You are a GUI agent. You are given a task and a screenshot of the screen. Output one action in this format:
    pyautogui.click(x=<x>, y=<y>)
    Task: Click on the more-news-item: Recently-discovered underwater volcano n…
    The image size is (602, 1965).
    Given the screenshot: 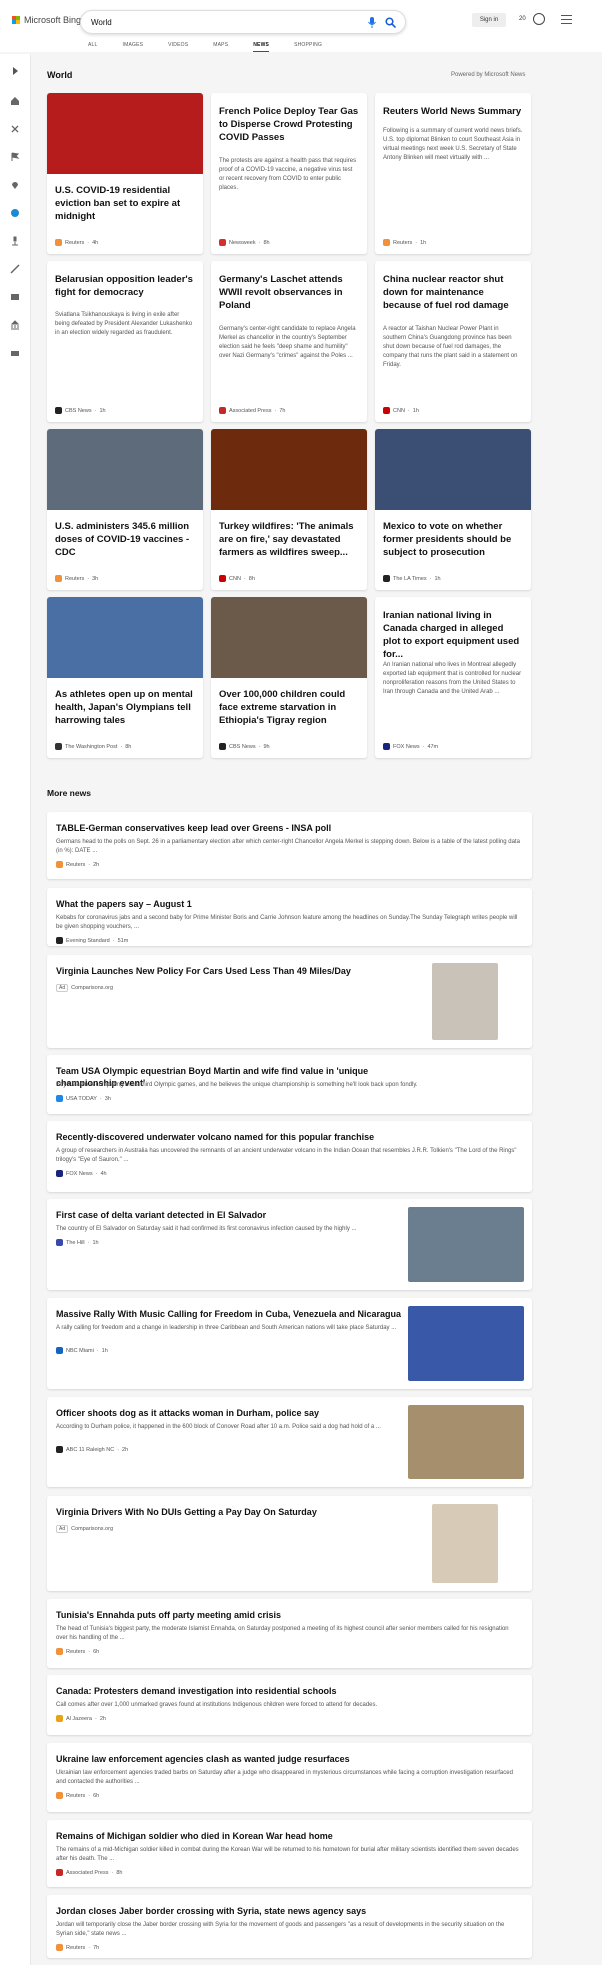 What is the action you would take?
    pyautogui.click(x=289, y=1156)
    